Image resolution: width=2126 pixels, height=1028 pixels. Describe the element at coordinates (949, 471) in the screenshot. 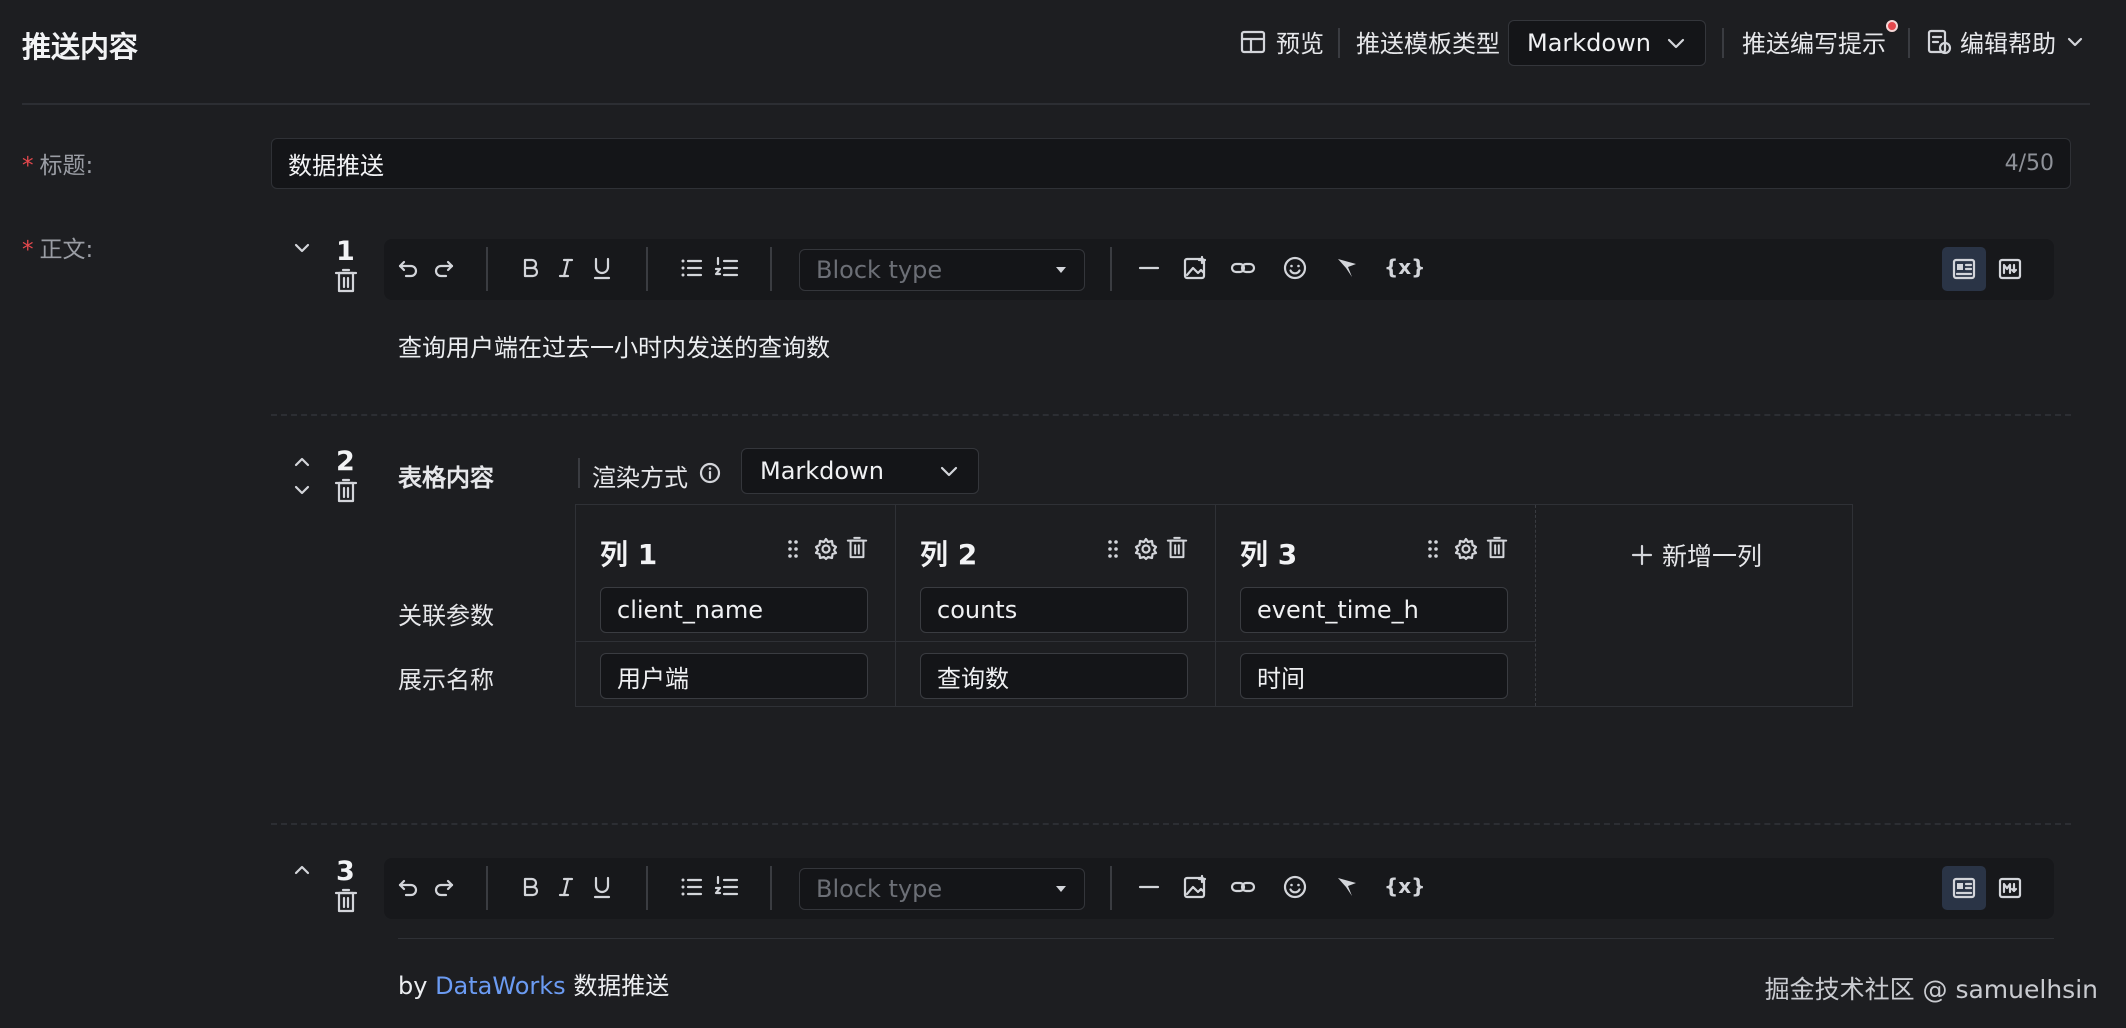

I see `chevron-down-icon` at that location.